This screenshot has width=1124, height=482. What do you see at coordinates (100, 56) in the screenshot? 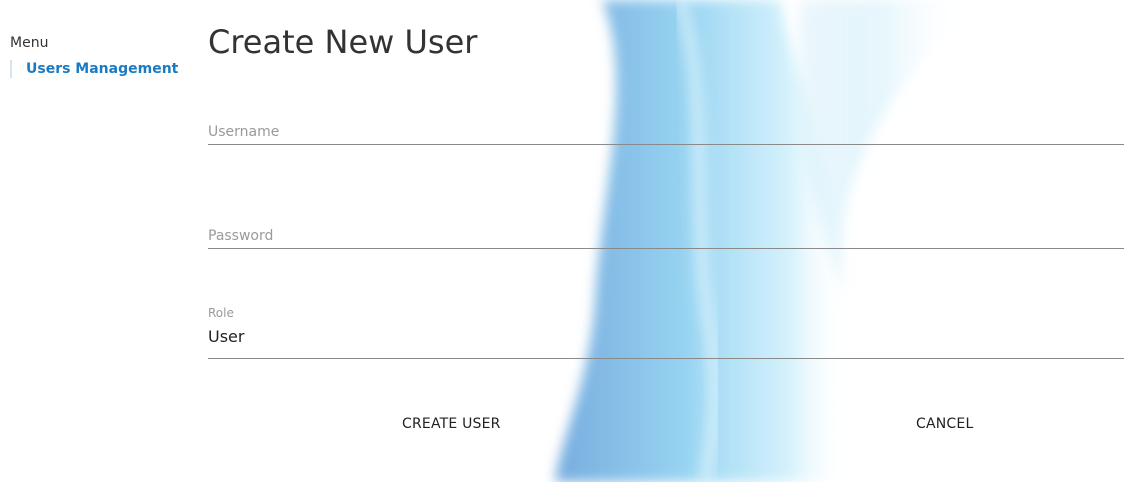
I see `sidebar: Menu Users Management` at bounding box center [100, 56].